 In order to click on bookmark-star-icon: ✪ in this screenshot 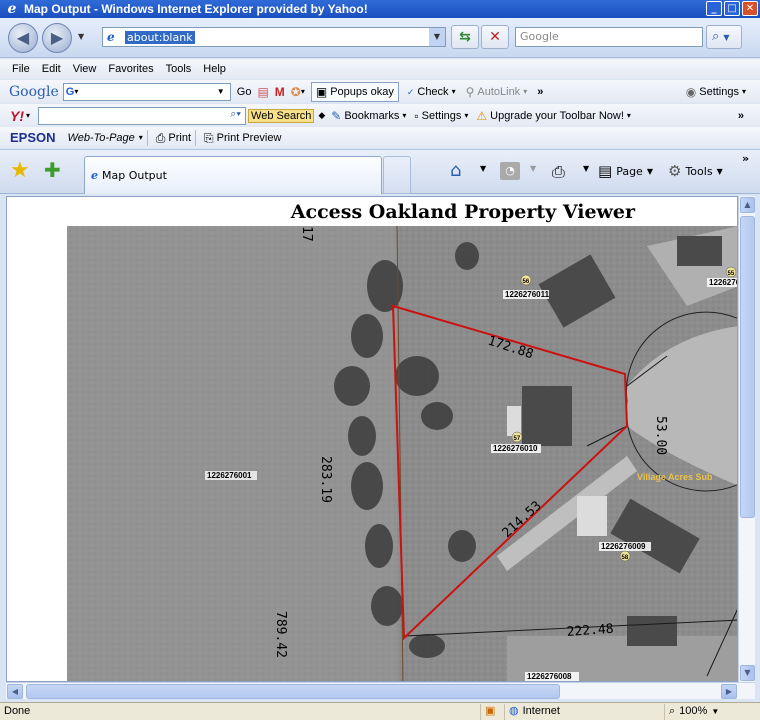, I will do `click(296, 92)`.